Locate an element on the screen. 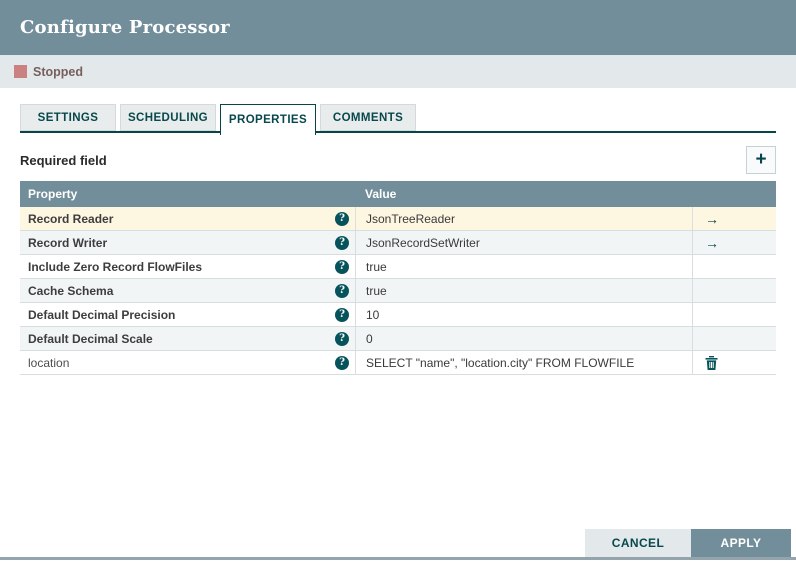 The height and width of the screenshot is (563, 796). dialog-title: Configure Processor is located at coordinates (125, 27).